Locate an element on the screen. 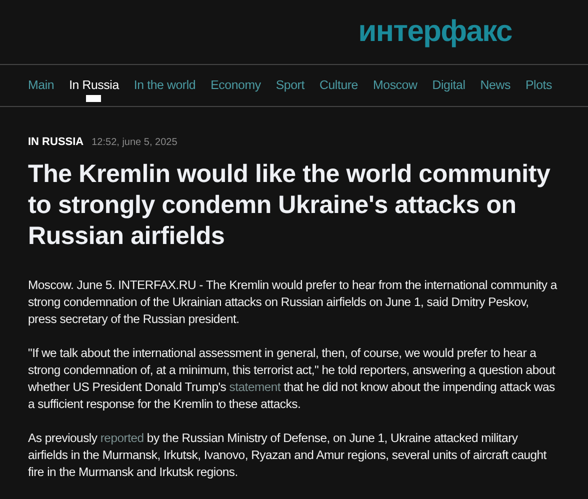 This screenshot has width=588, height=499. nav-link: Plots is located at coordinates (538, 85).